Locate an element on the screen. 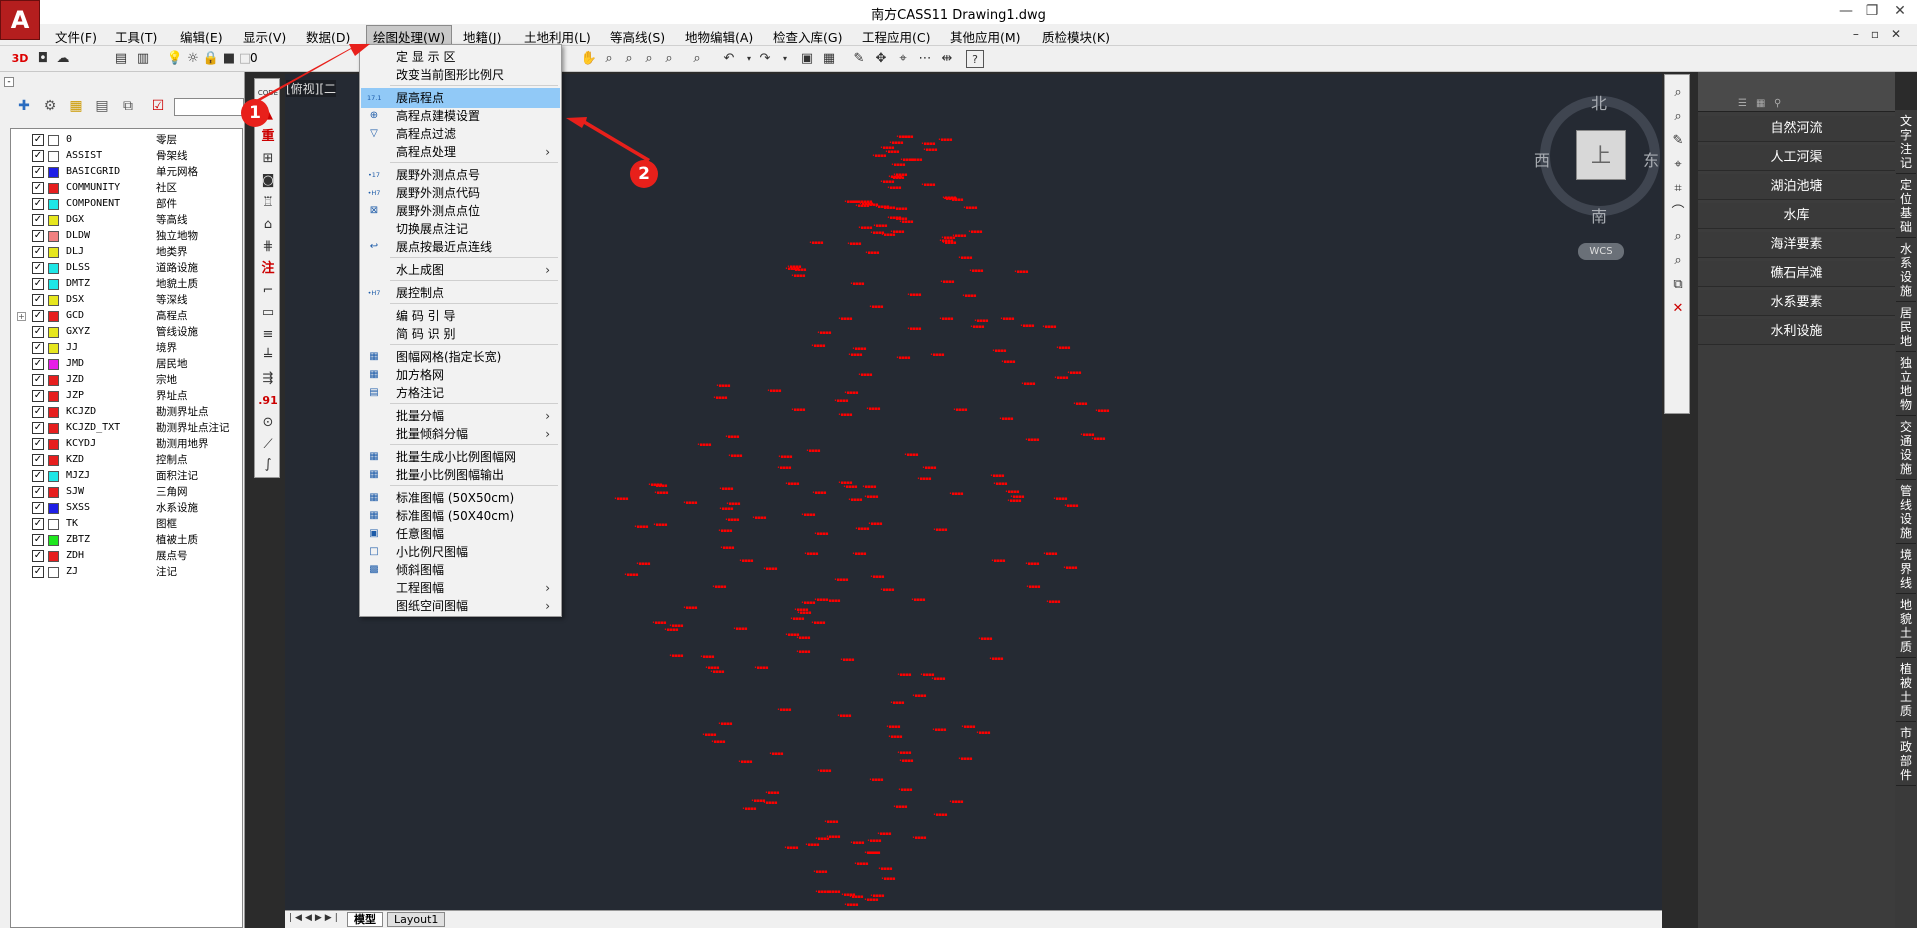  railway-icon: ≡ is located at coordinates (268, 335).